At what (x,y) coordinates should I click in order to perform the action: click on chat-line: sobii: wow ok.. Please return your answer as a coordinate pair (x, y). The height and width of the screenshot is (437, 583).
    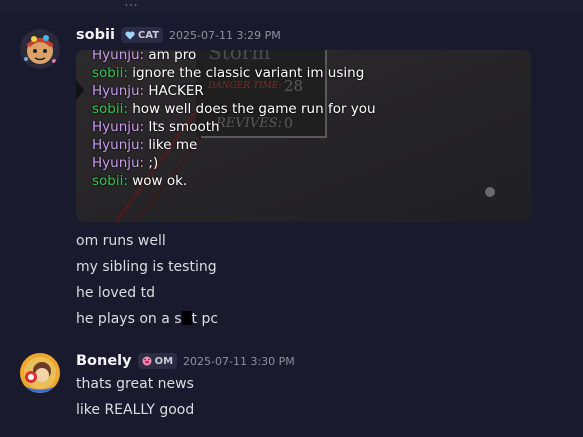
    Looking at the image, I should click on (140, 181).